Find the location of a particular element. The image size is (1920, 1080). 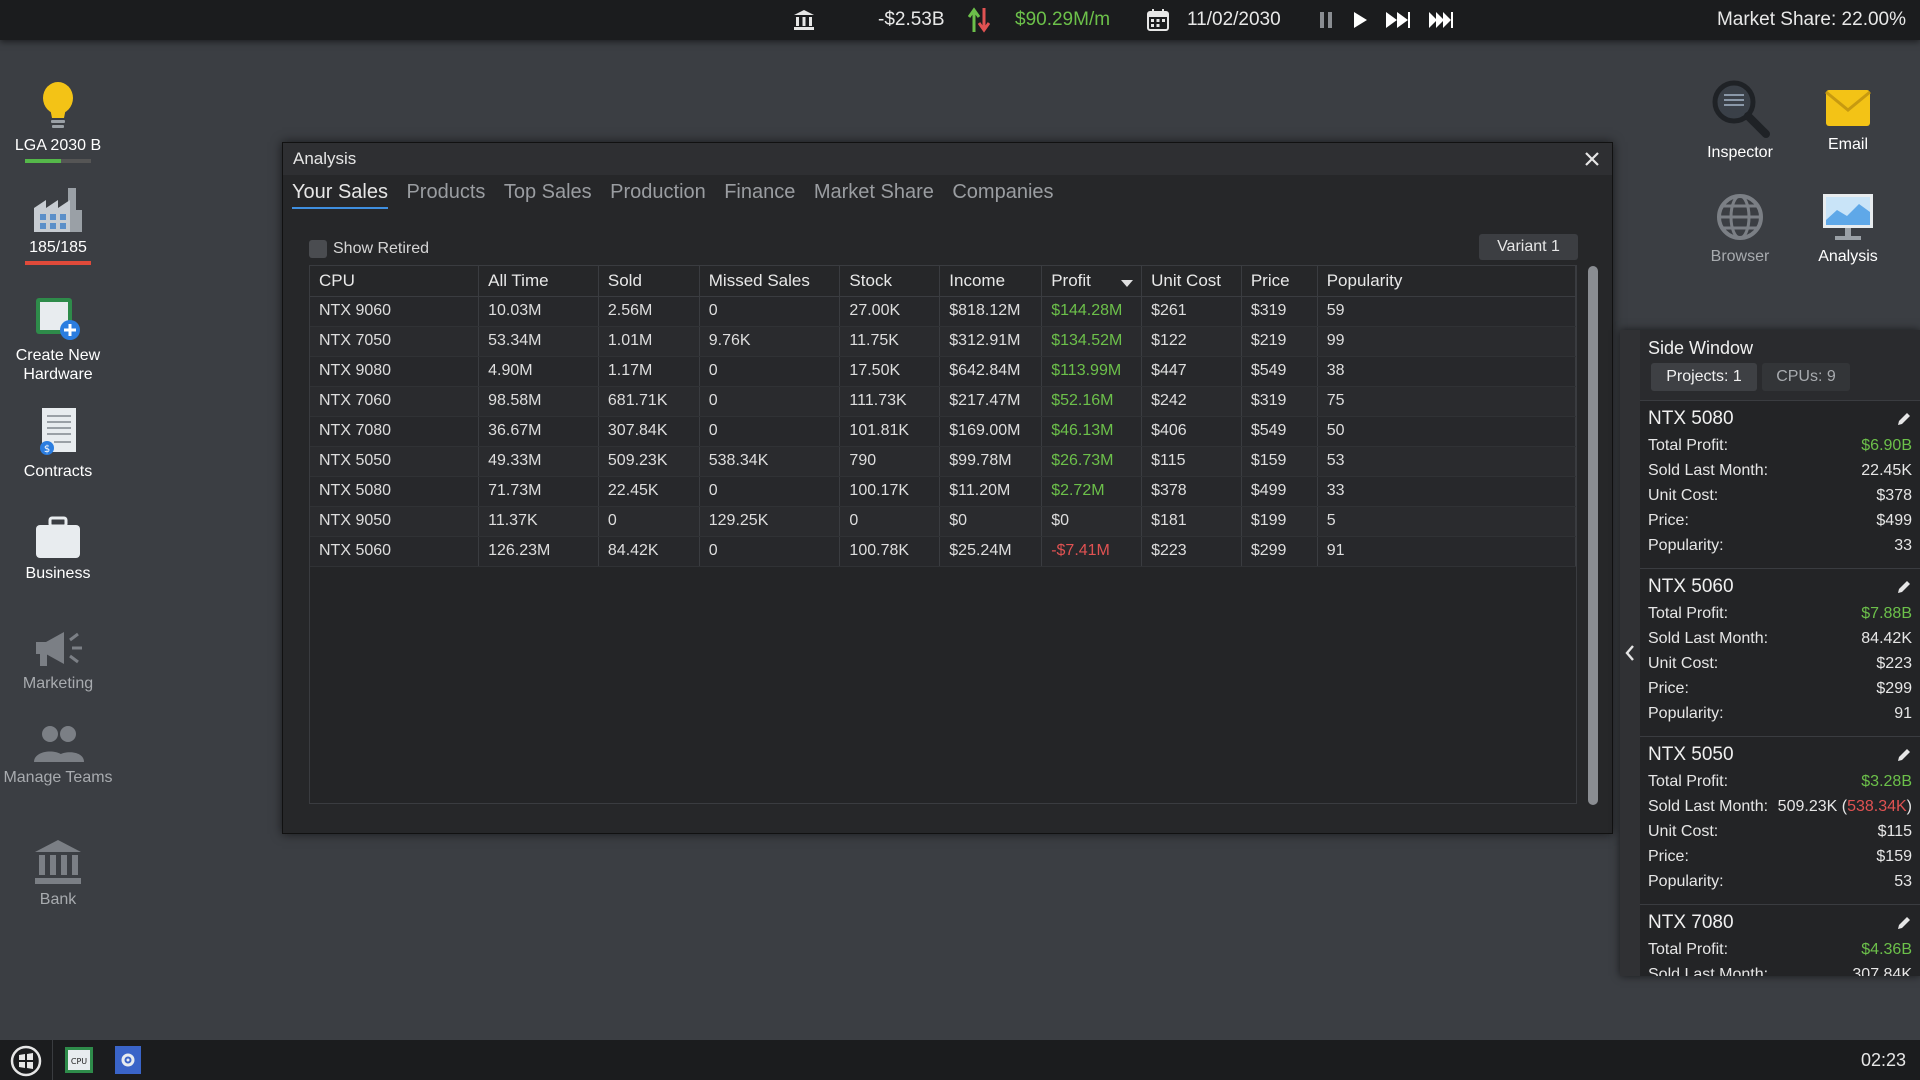

cell-cpu: NTX 7060 is located at coordinates (395, 401).